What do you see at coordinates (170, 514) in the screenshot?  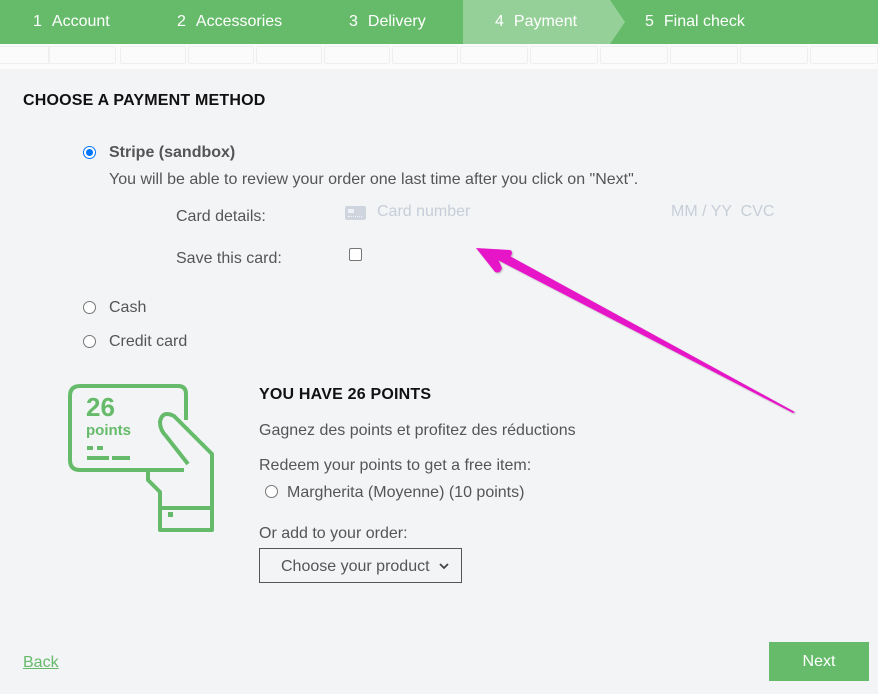 I see `icon-cuff-dot` at bounding box center [170, 514].